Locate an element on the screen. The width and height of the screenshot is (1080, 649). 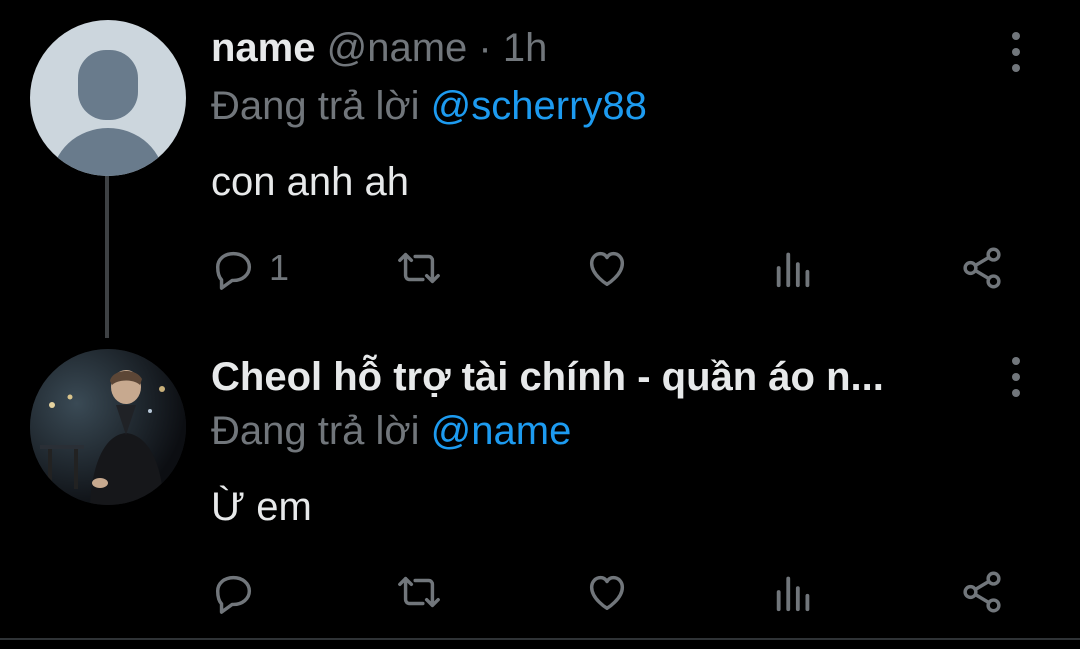
display-name: name is located at coordinates (263, 48).